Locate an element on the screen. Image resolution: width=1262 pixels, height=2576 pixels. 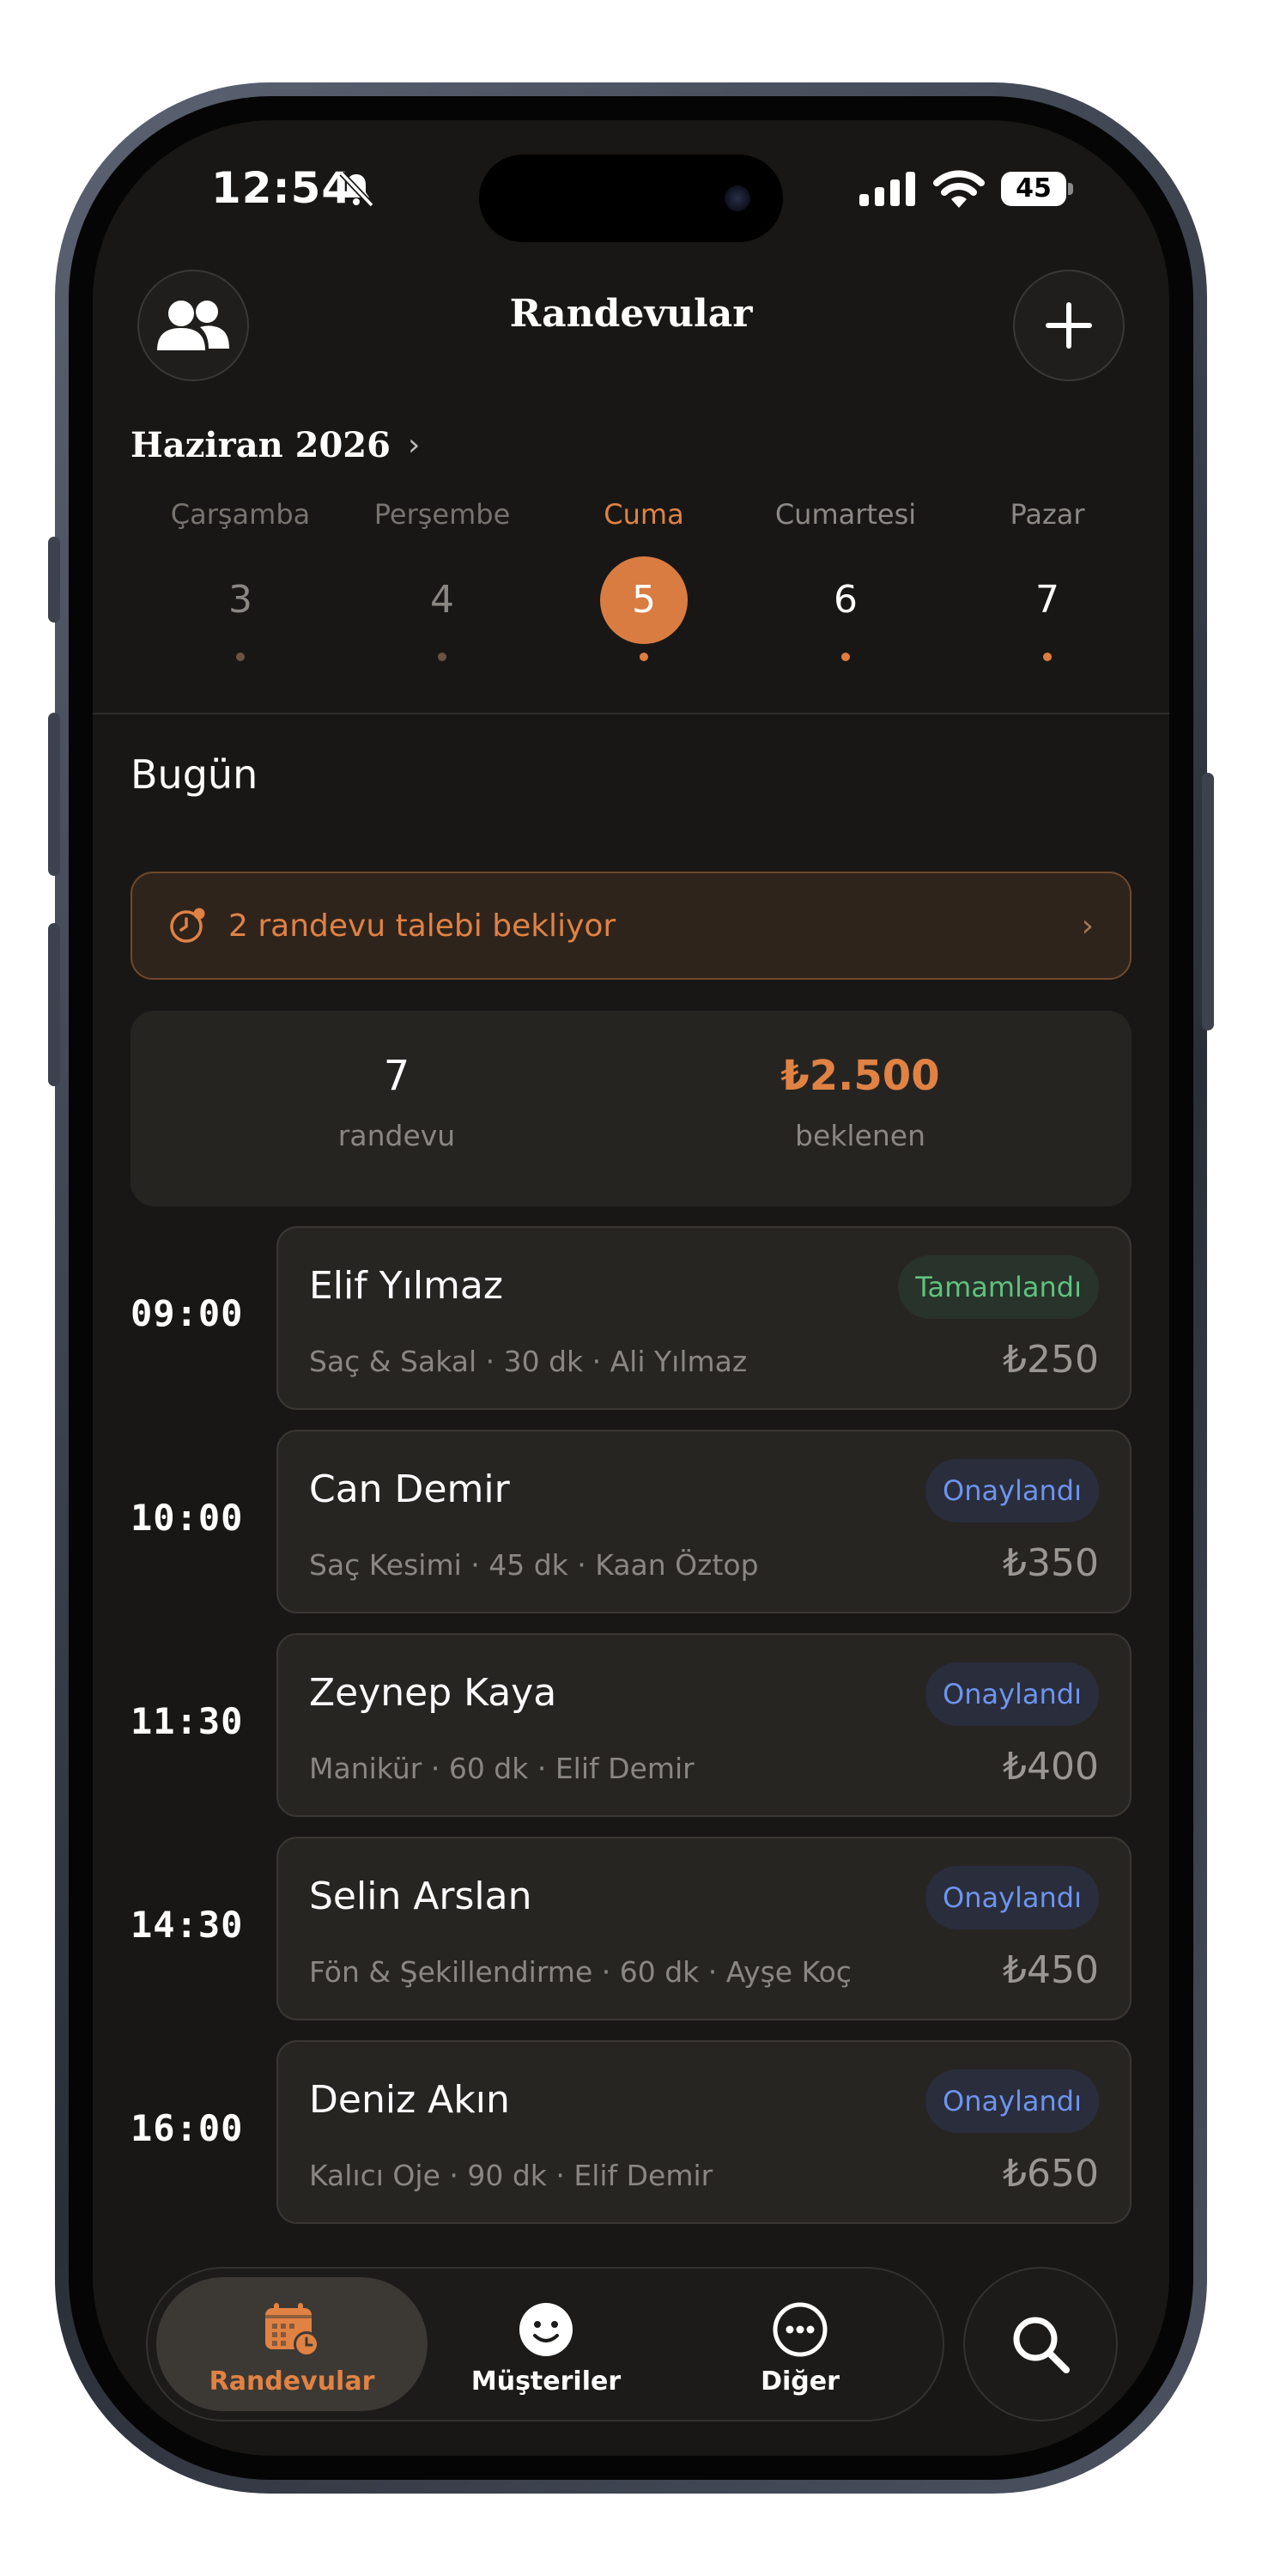
client-name: Selin Arslan is located at coordinates (420, 1896).